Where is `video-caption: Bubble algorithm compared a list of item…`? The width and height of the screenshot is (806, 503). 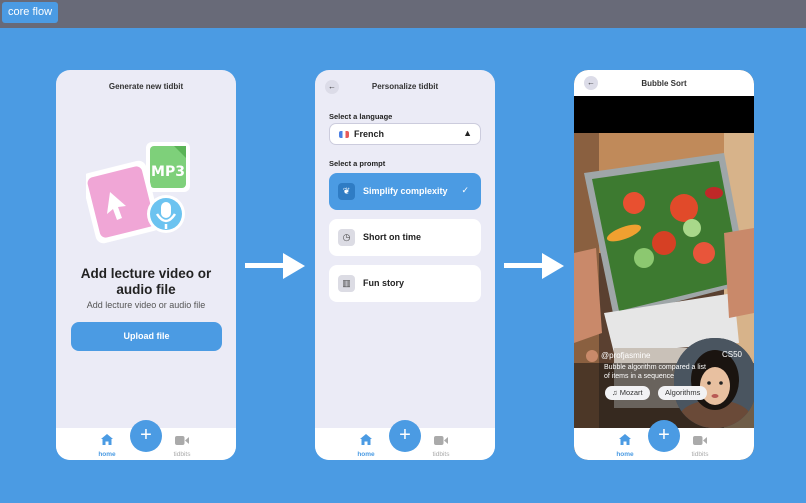
video-caption: Bubble algorithm compared a list of item… is located at coordinates (655, 372).